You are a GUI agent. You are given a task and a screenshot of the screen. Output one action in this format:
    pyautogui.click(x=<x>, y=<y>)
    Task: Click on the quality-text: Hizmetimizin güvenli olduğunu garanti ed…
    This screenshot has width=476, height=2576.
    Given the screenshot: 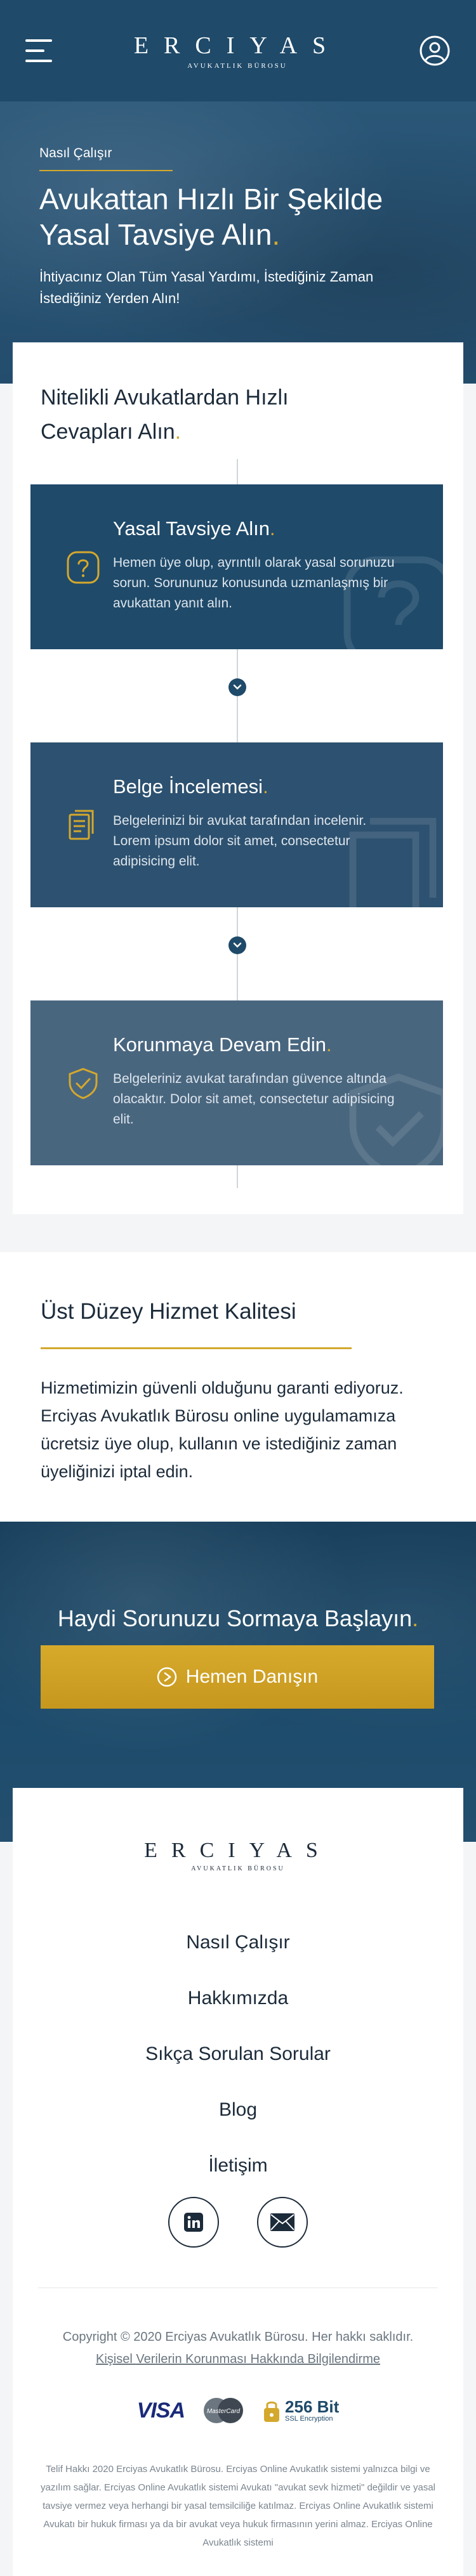 What is the action you would take?
    pyautogui.click(x=223, y=1429)
    